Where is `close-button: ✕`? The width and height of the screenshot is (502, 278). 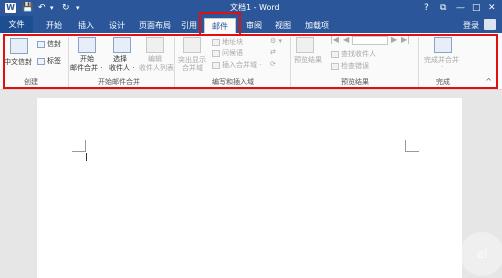
close-button: ✕ is located at coordinates (492, 8).